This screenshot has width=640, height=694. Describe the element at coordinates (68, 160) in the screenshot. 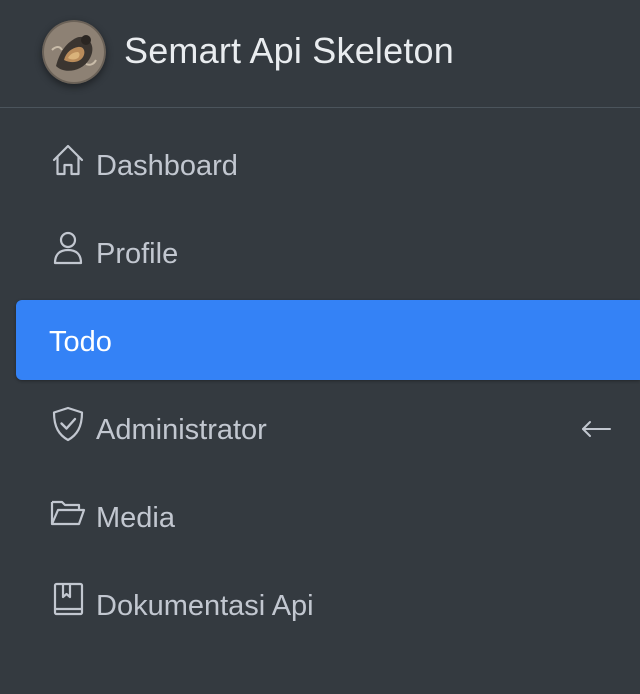

I see `home-icon` at that location.